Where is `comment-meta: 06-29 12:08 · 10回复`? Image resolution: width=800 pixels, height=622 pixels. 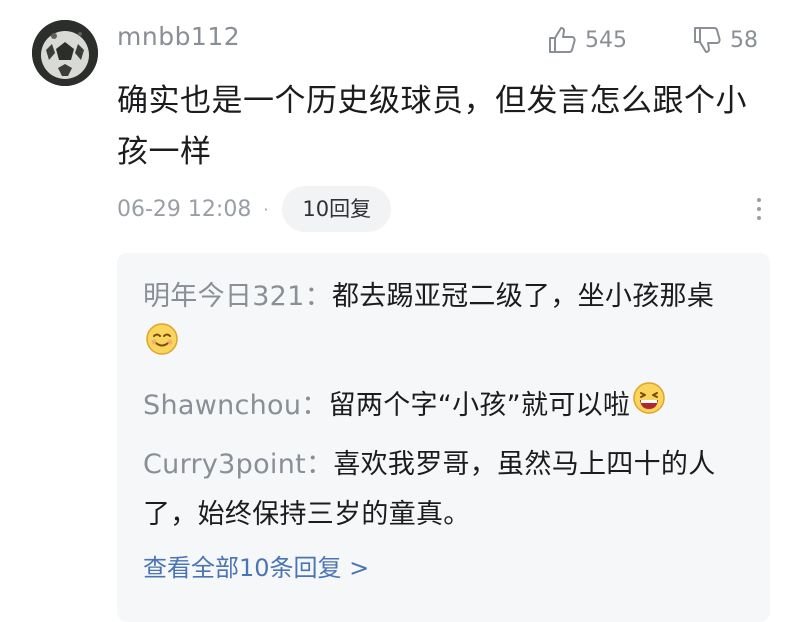
comment-meta: 06-29 12:08 · 10回复 is located at coordinates (254, 209).